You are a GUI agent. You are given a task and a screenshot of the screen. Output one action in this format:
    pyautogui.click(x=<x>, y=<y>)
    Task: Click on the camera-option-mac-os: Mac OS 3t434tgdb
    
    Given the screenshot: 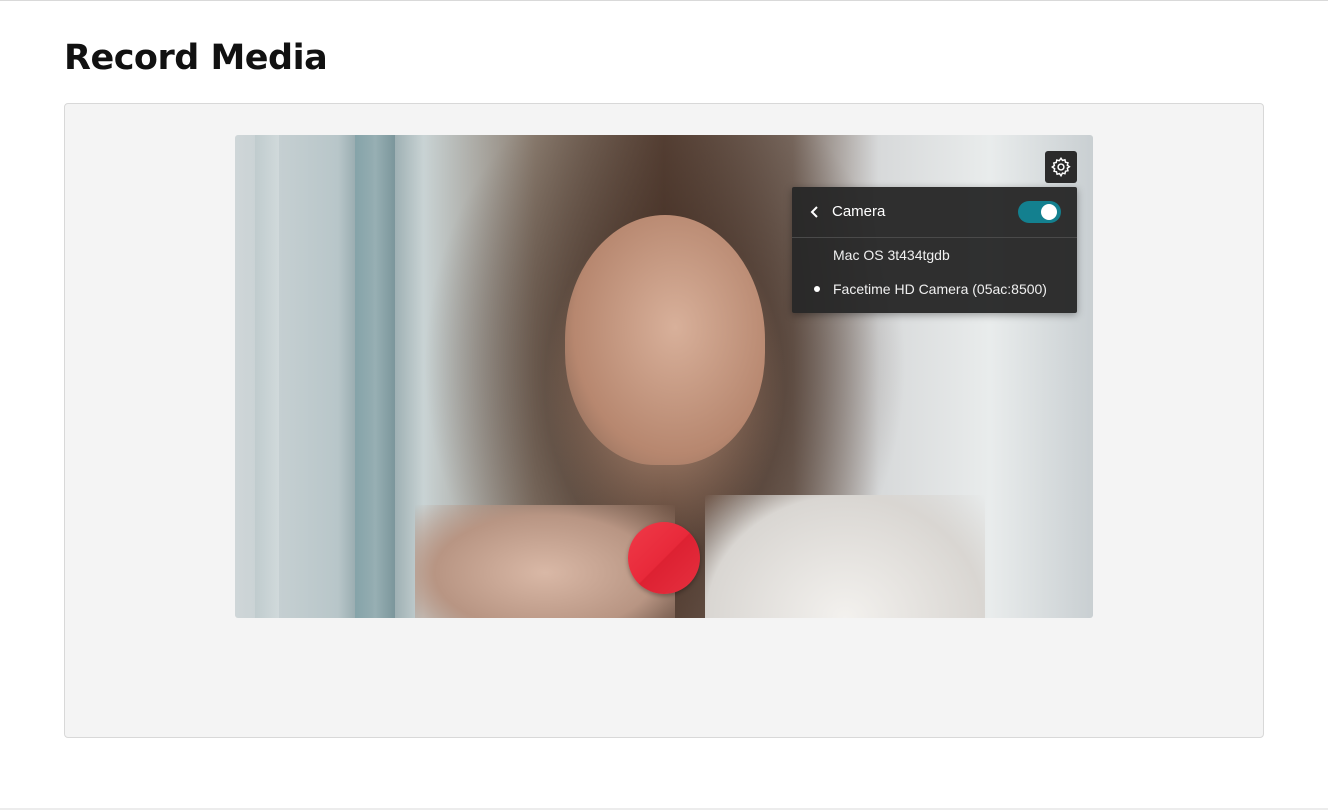 What is the action you would take?
    pyautogui.click(x=934, y=255)
    